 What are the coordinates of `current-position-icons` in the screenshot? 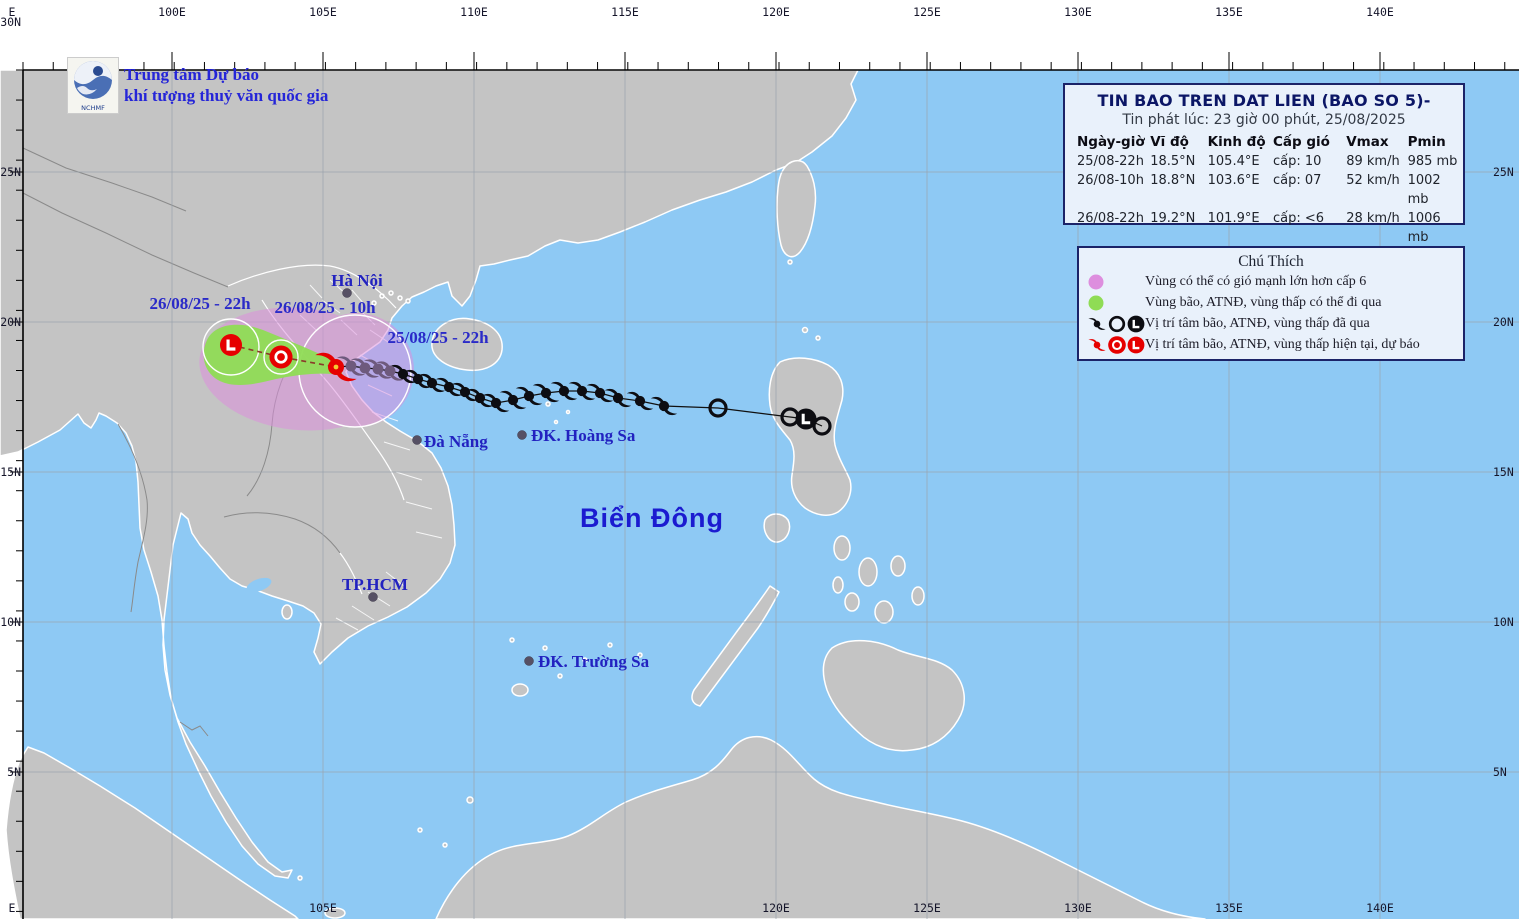 It's located at (1116, 344).